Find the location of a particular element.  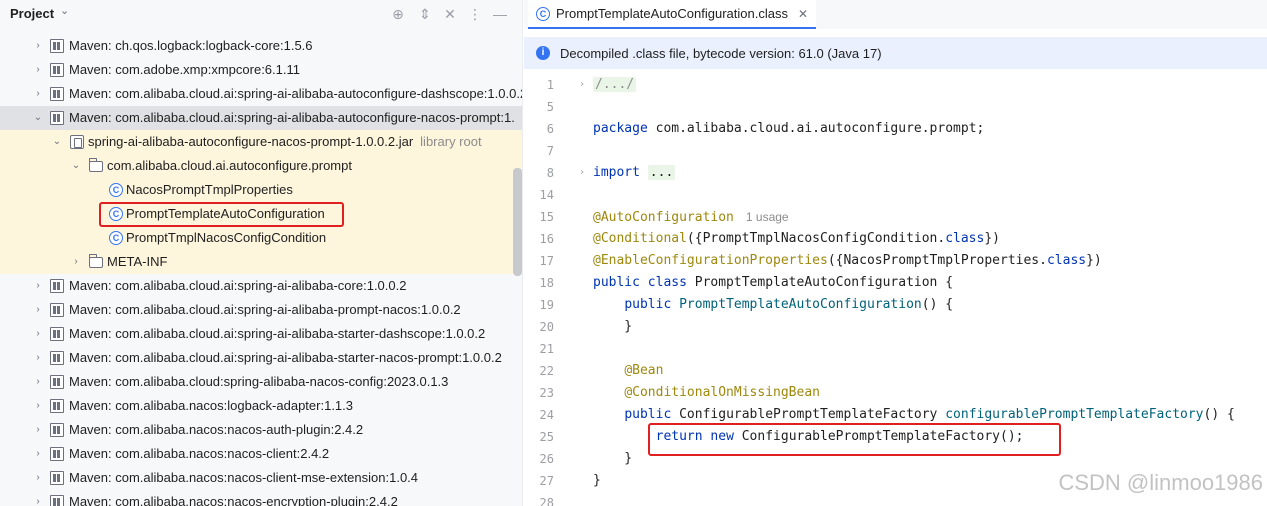

code-line: 21 is located at coordinates (895, 349).